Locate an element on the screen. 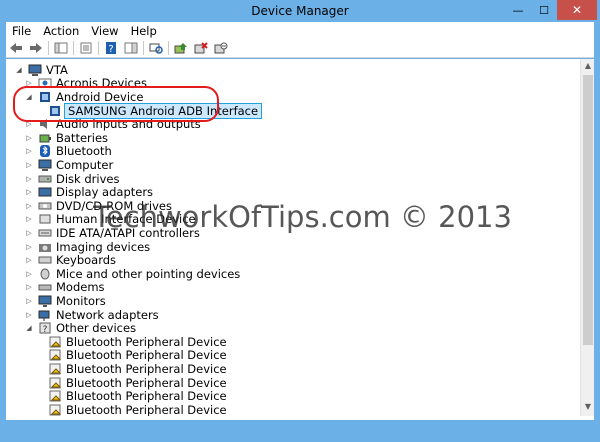 This screenshot has width=600, height=442. computer-root-icon is located at coordinates (35, 70).